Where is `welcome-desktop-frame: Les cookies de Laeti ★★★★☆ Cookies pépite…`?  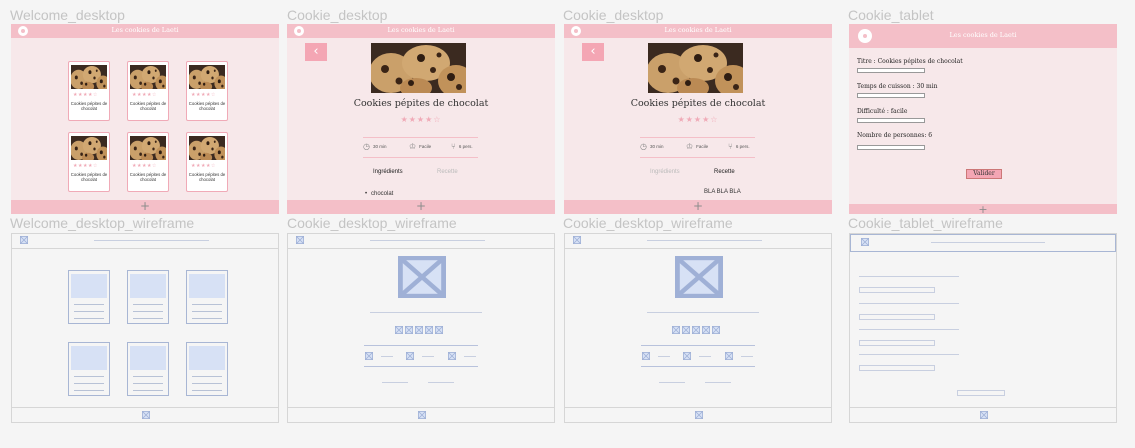 welcome-desktop-frame: Les cookies de Laeti ★★★★☆ Cookies pépite… is located at coordinates (145, 119).